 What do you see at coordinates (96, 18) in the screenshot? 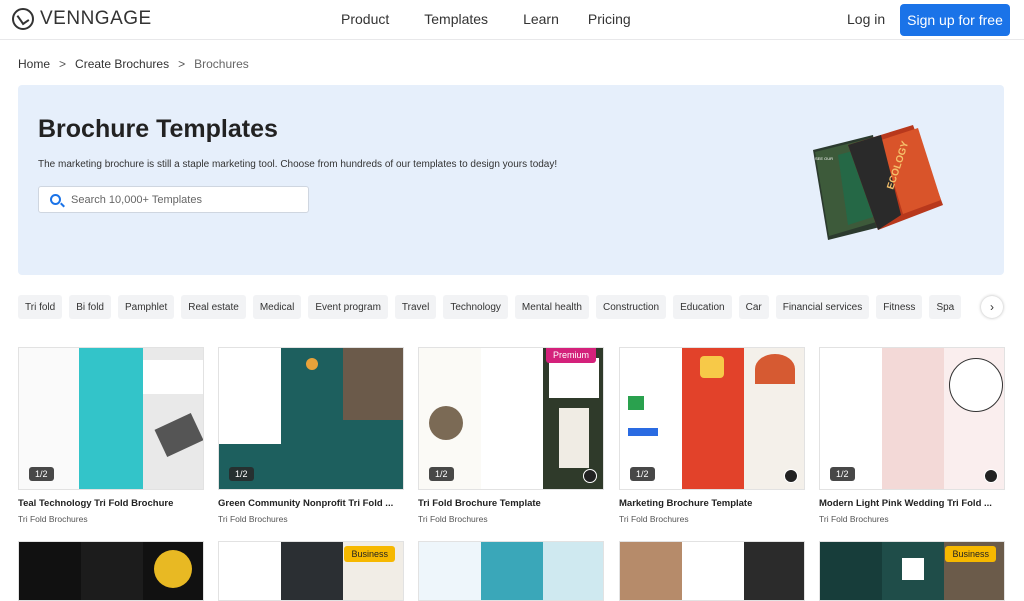
I see `logo-text: VENNGAGE` at bounding box center [96, 18].